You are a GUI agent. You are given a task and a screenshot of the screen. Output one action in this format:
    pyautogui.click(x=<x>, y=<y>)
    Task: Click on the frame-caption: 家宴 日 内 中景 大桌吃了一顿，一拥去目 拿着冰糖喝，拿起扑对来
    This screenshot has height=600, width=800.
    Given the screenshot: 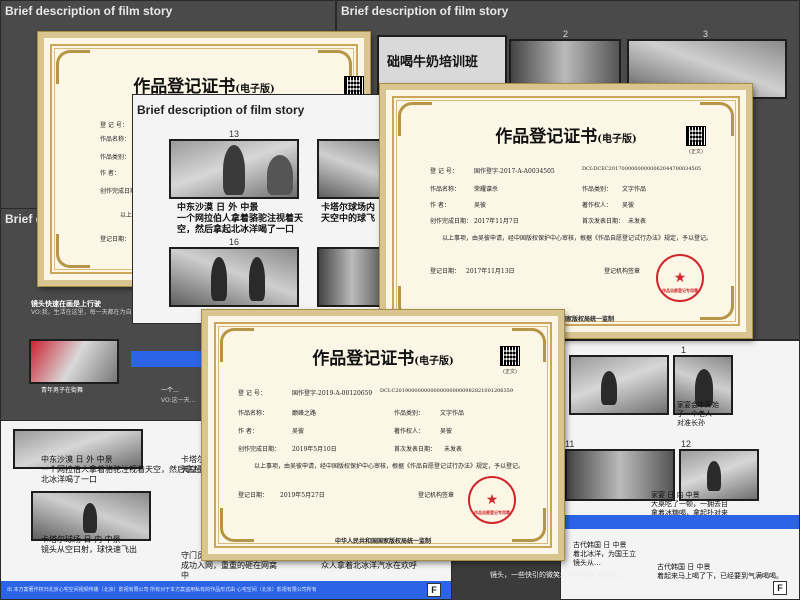 What is the action you would take?
    pyautogui.click(x=689, y=504)
    